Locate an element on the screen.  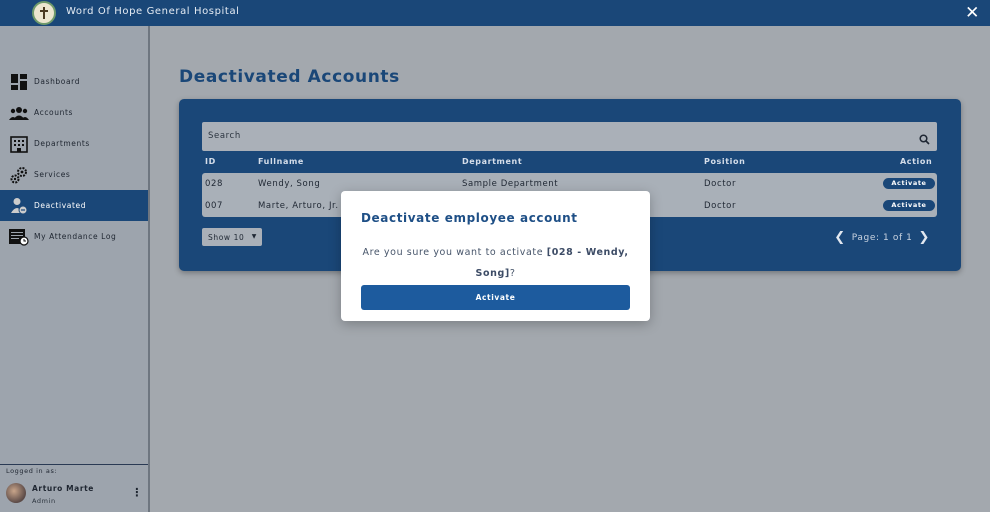
dashboard-icon is located at coordinates (19, 82).